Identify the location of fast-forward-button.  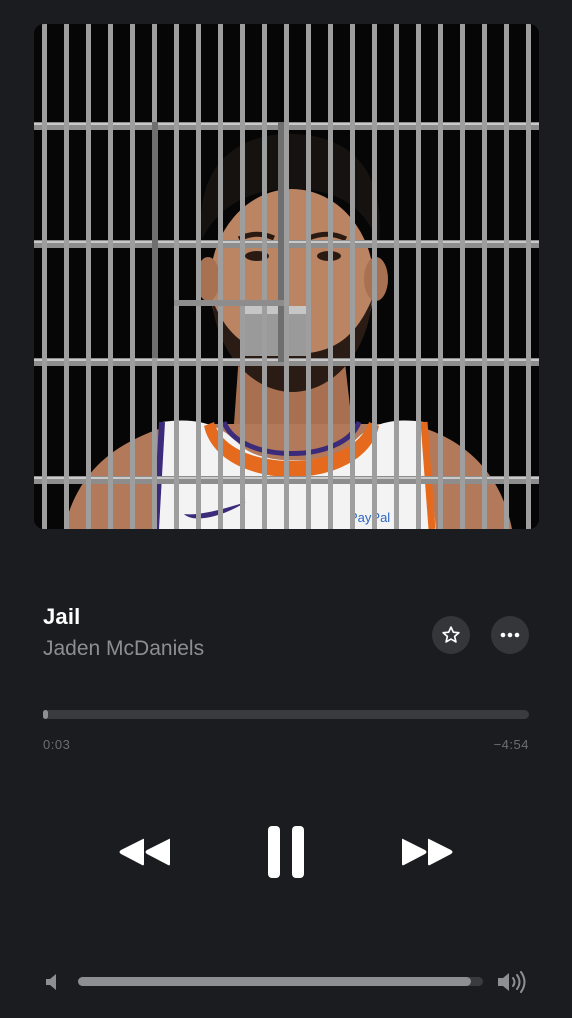
(428, 852).